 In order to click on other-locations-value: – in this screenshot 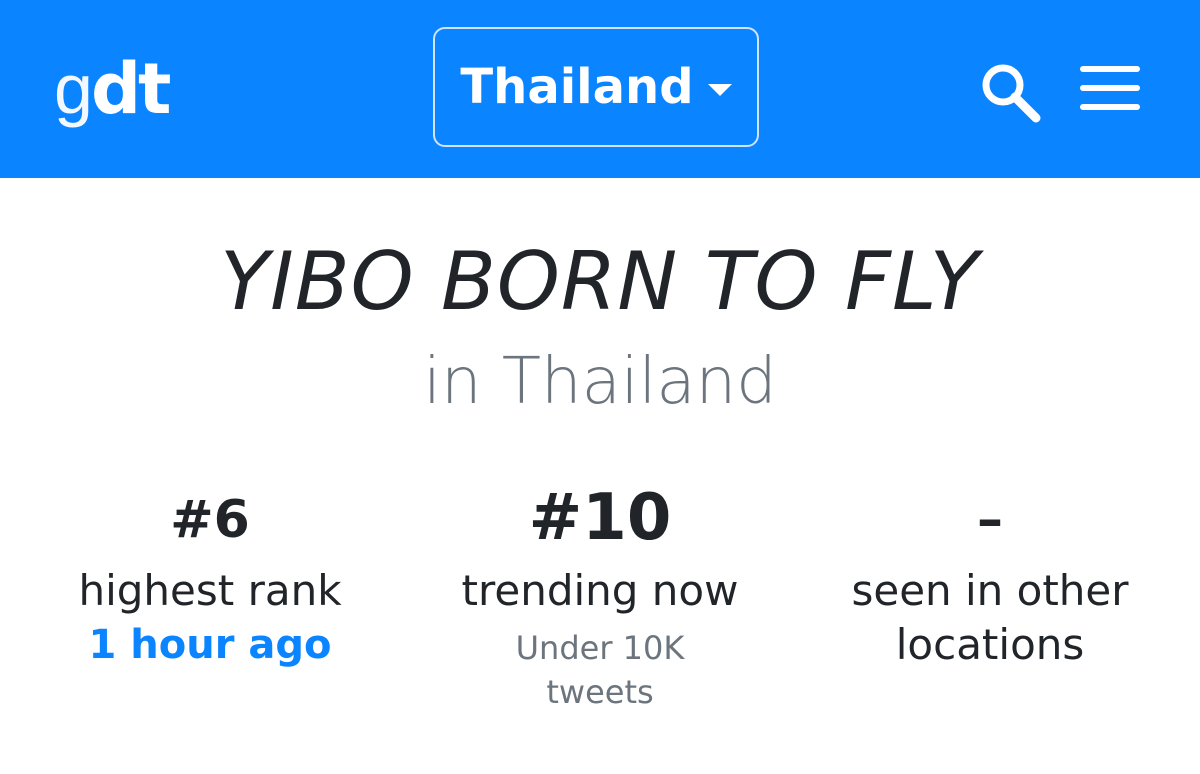, I will do `click(990, 520)`.